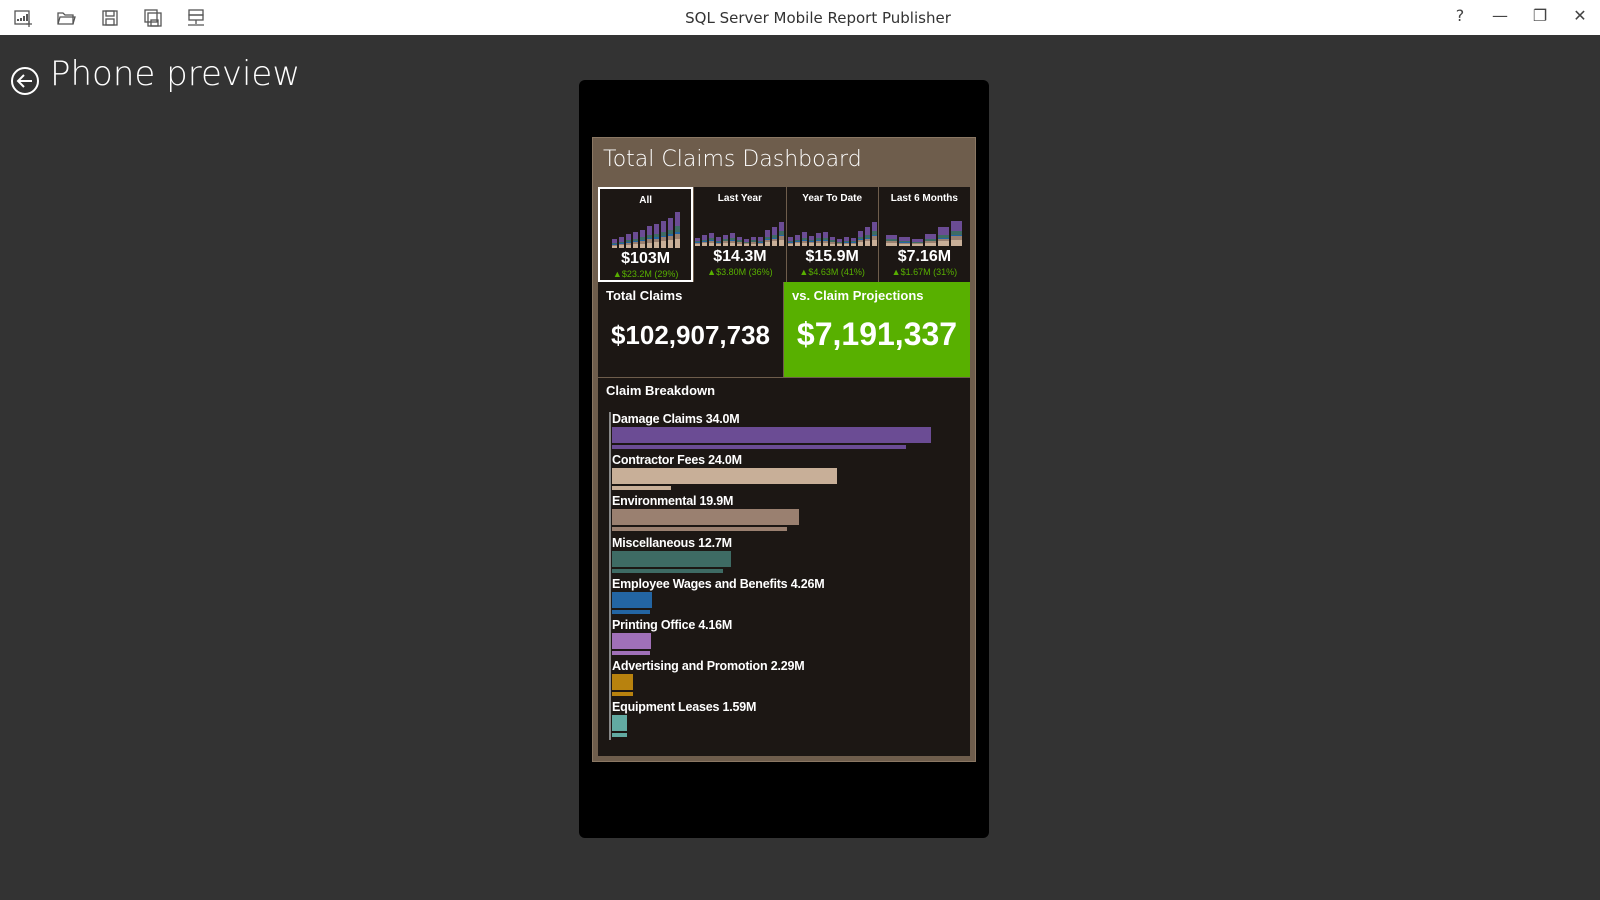 Image resolution: width=1600 pixels, height=900 pixels. I want to click on tile-last-6-months: Last 6 Months $7.16M ▲$1.67M (31%), so click(924, 234).